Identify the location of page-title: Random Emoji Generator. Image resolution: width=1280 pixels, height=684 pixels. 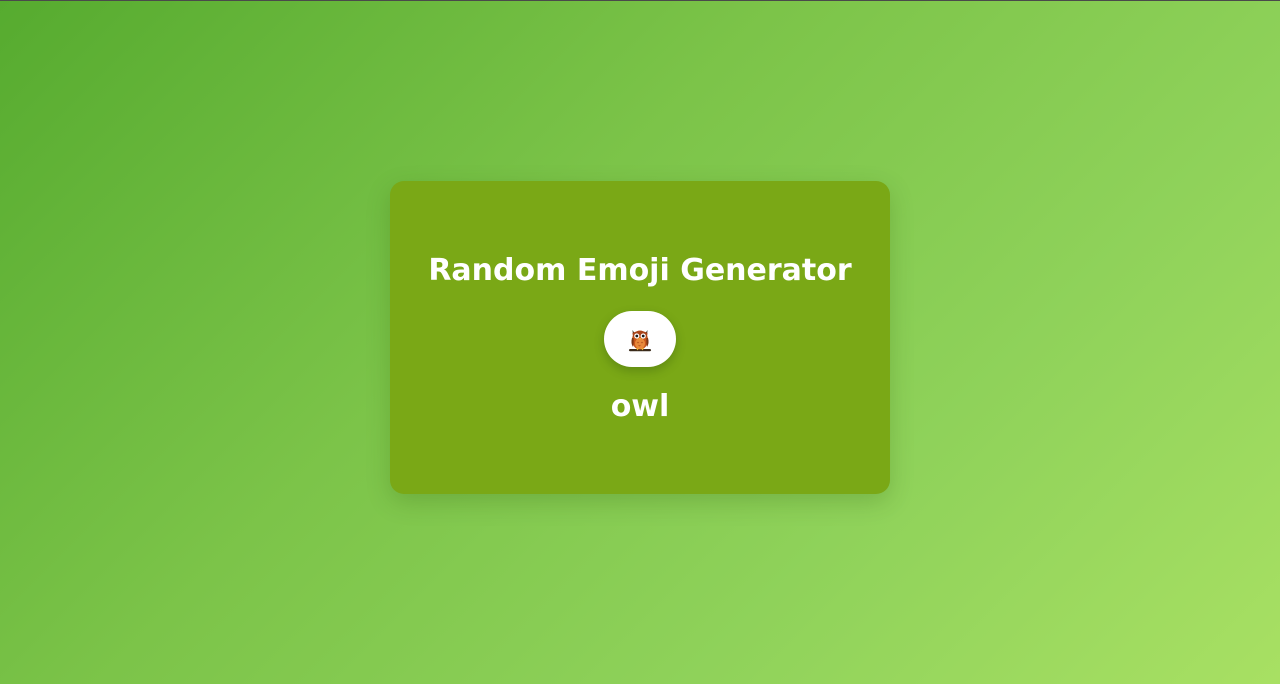
(640, 270).